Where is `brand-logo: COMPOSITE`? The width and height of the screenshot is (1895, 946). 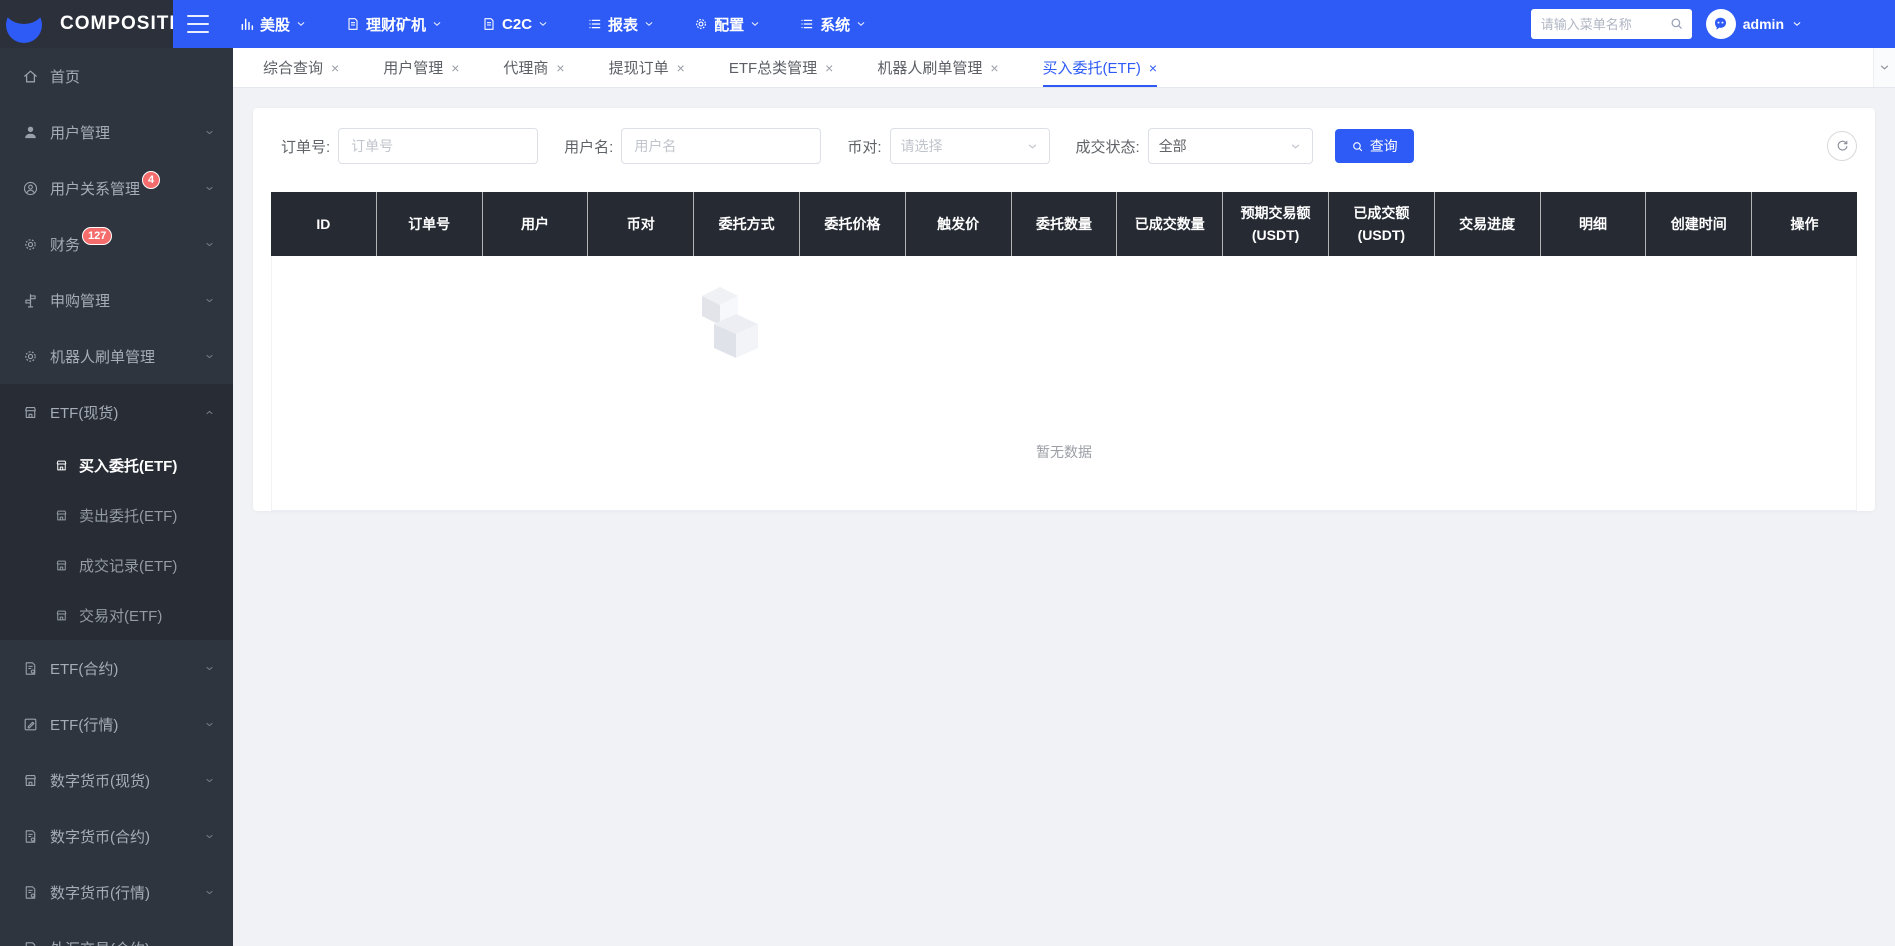
brand-logo: COMPOSITE is located at coordinates (91, 24).